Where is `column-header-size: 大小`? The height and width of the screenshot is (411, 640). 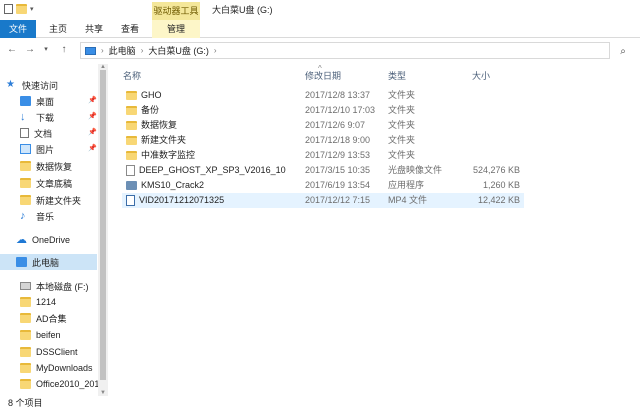 column-header-size: 大小 is located at coordinates (481, 76).